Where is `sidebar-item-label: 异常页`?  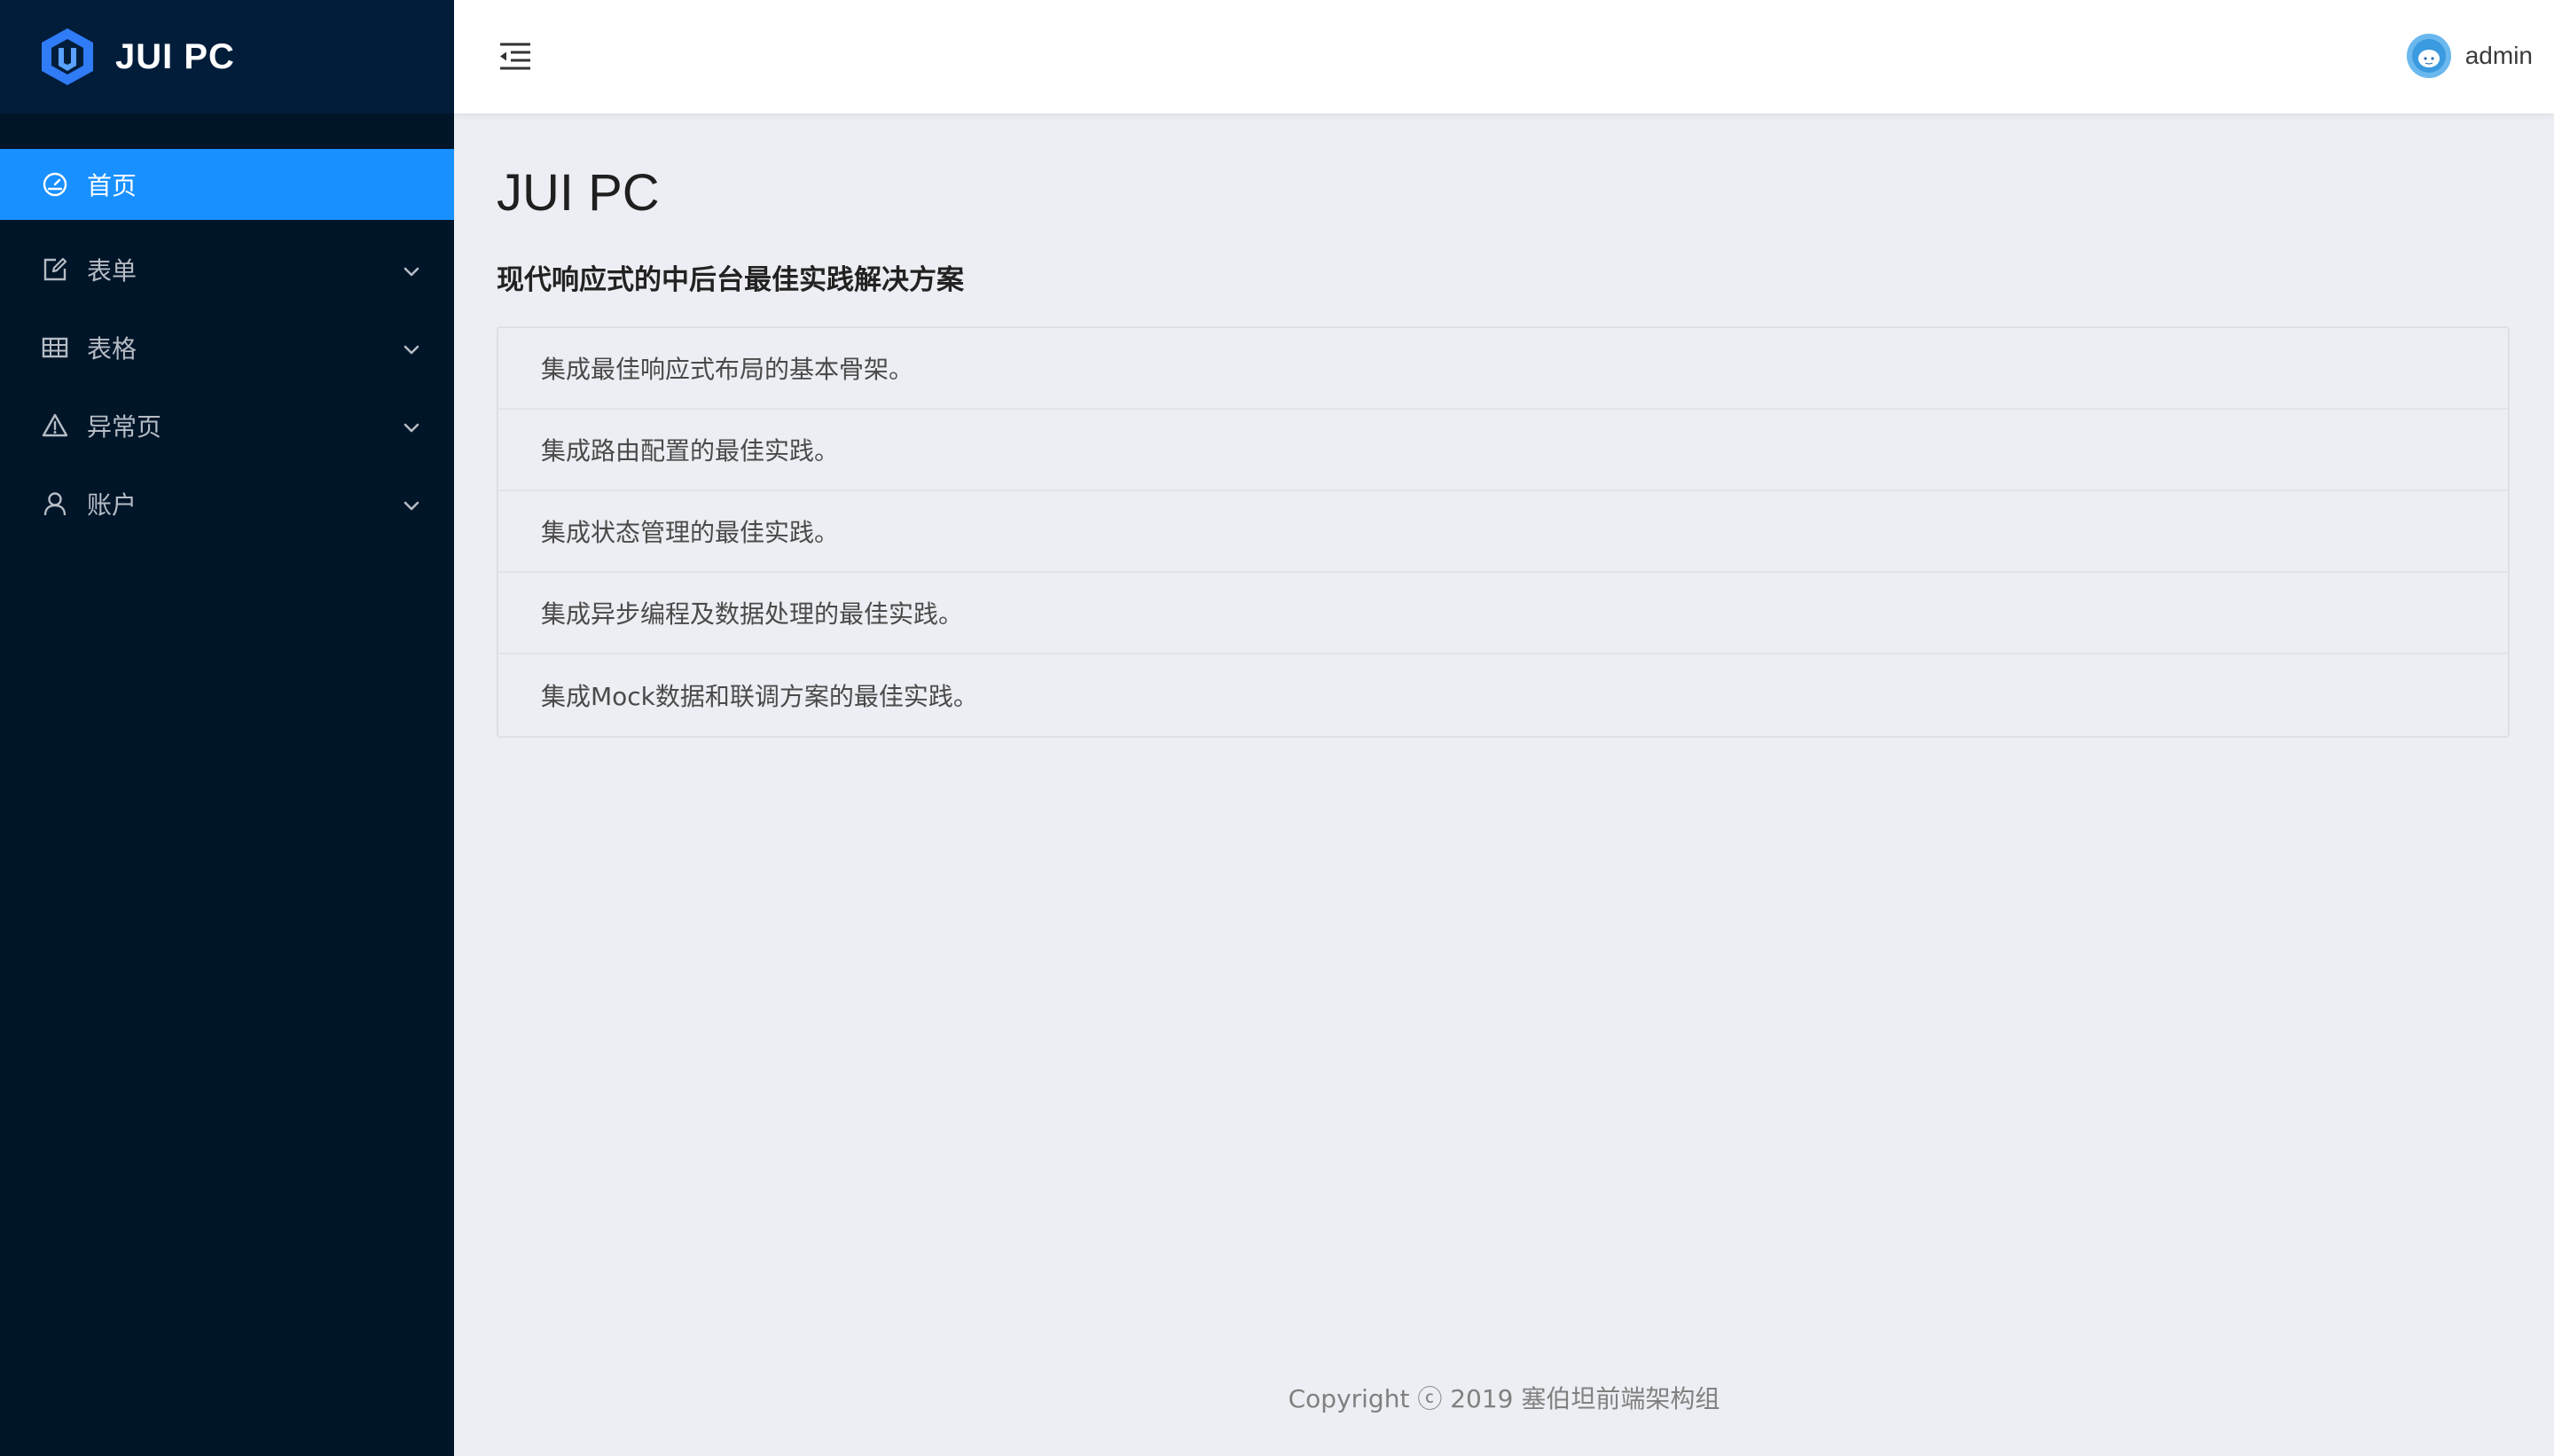
sidebar-item-label: 异常页 is located at coordinates (124, 427).